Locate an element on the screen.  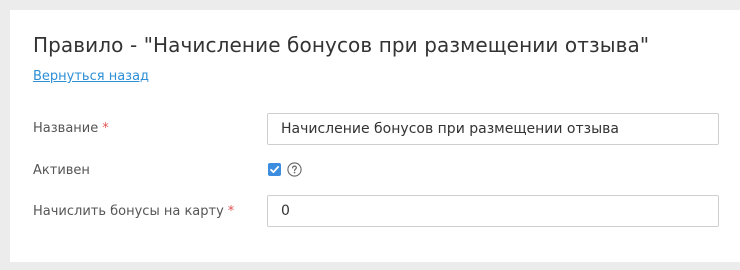
bonus-label: Начислить бонусы на карту * is located at coordinates (133, 211).